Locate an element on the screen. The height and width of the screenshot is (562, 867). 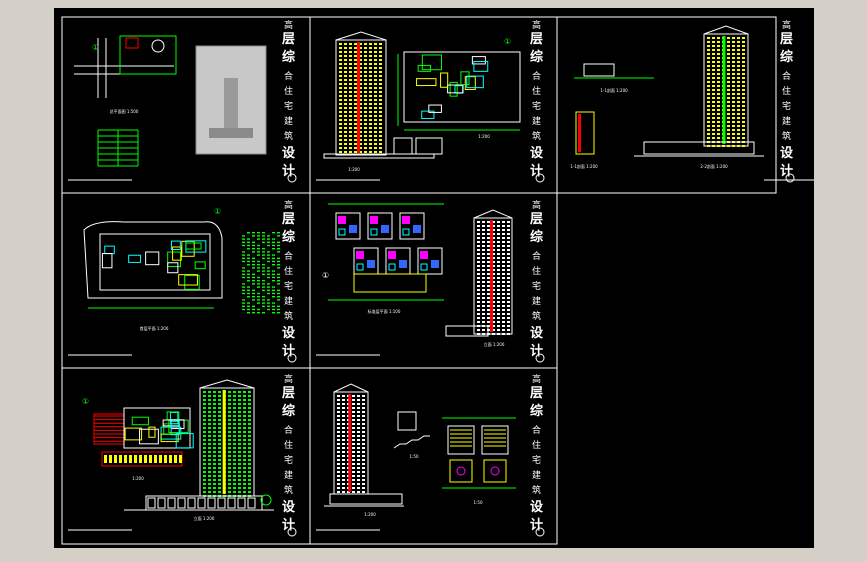
sheet-title-char: 高 is located at coordinates (536, 25).